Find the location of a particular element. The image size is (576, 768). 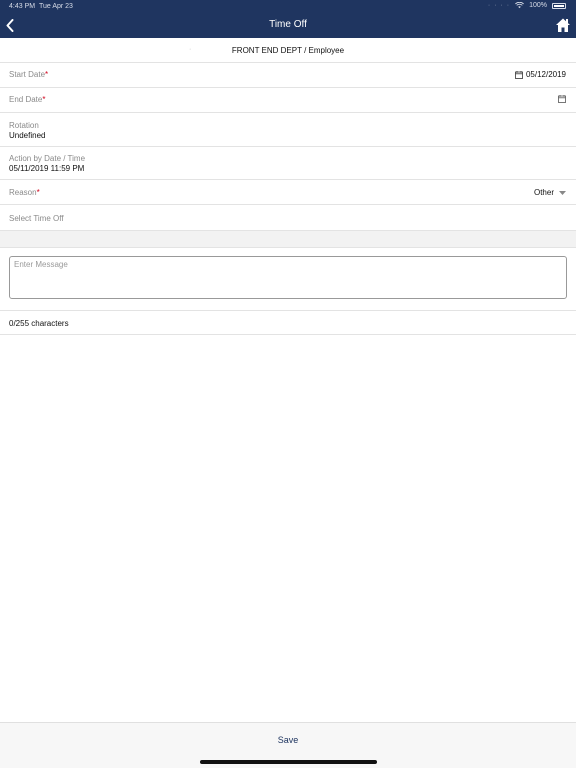

status-bar: 4:43 PM Tue Apr 23 · · · · 100% is located at coordinates (288, 6).